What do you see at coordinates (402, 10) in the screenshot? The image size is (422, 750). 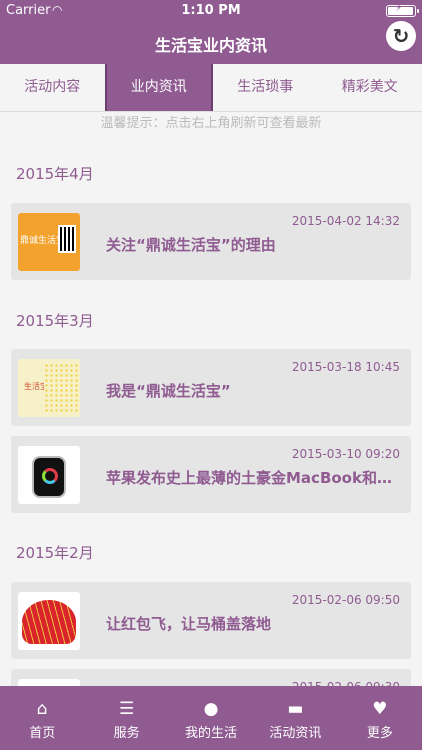 I see `battery-icon: ⚡` at bounding box center [402, 10].